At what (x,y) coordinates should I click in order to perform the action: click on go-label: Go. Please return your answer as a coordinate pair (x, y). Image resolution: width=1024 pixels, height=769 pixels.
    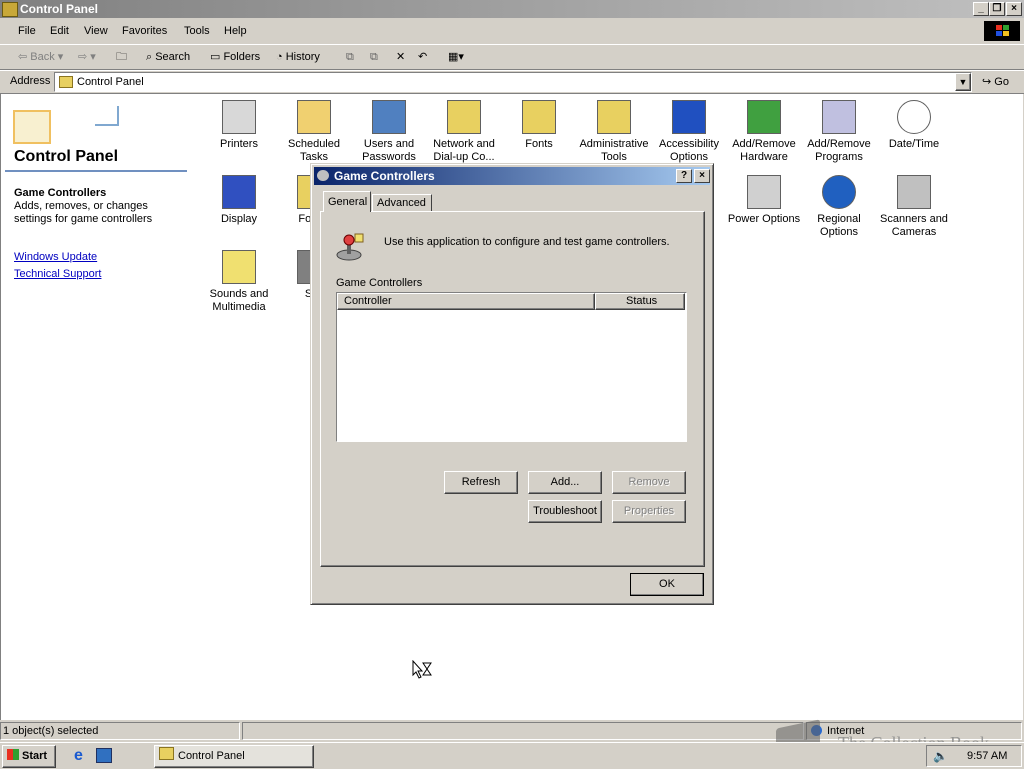
    Looking at the image, I should click on (1001, 82).